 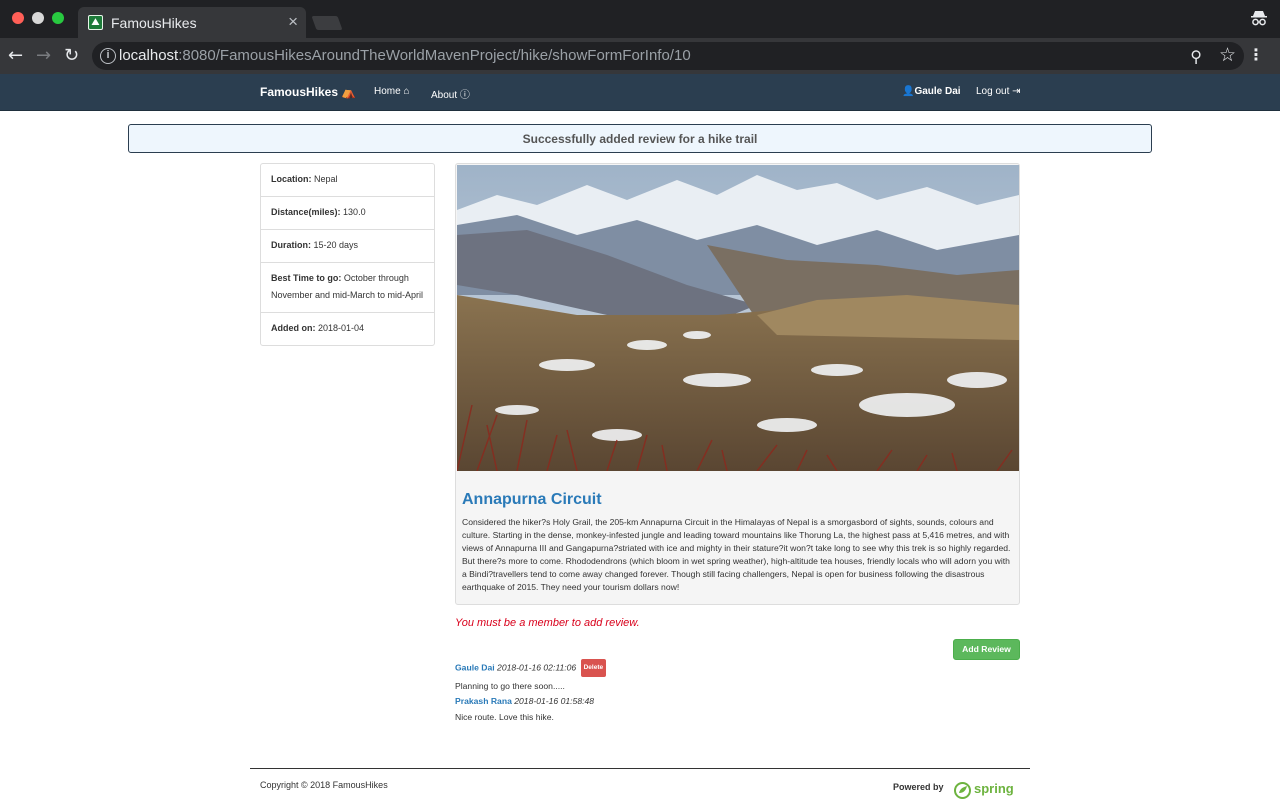 What do you see at coordinates (291, 179) in the screenshot?
I see `info-location-label: Location:` at bounding box center [291, 179].